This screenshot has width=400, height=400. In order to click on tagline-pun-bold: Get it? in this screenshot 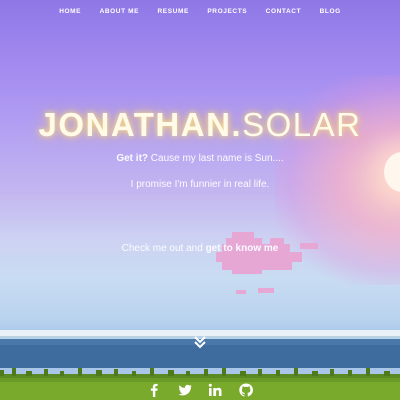, I will do `click(132, 158)`.